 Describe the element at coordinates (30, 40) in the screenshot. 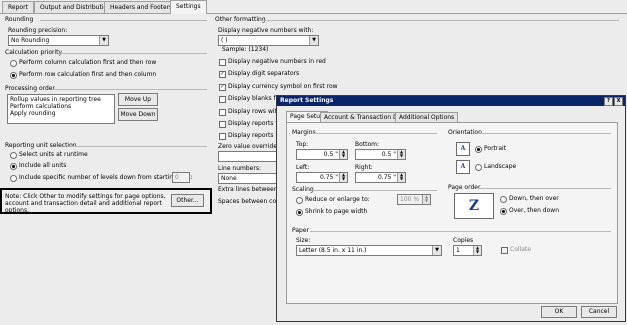

I see `rounding-precision-value: No Rounding` at that location.